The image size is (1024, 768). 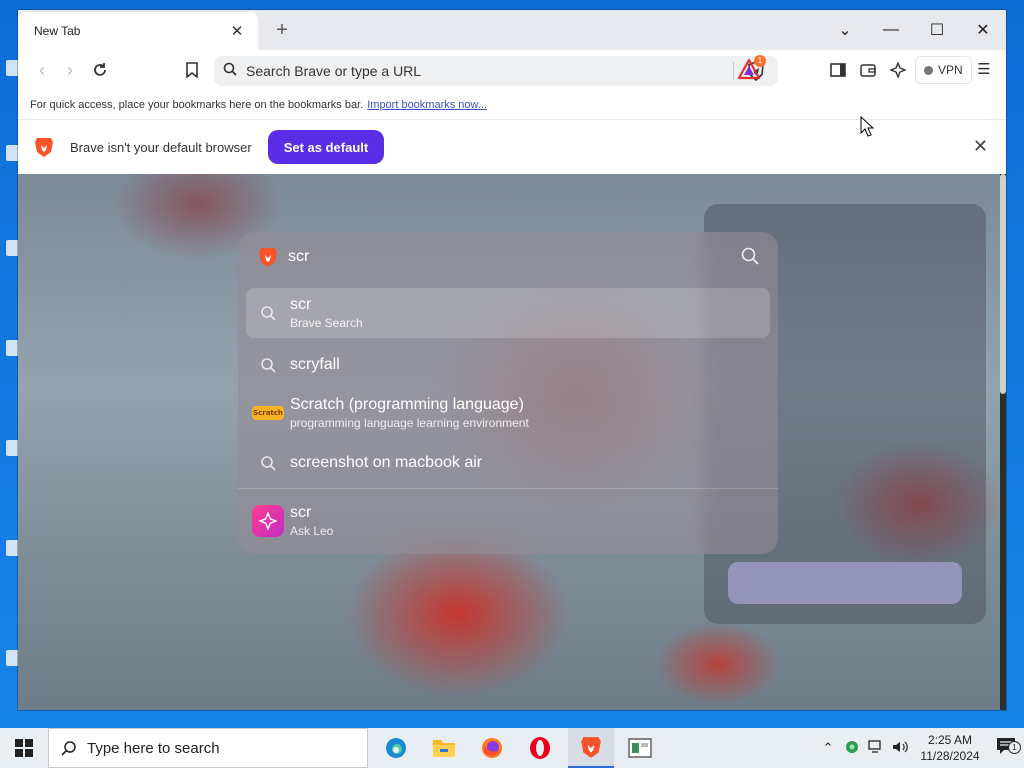 What do you see at coordinates (845, 583) in the screenshot?
I see `ntp-widget-button` at bounding box center [845, 583].